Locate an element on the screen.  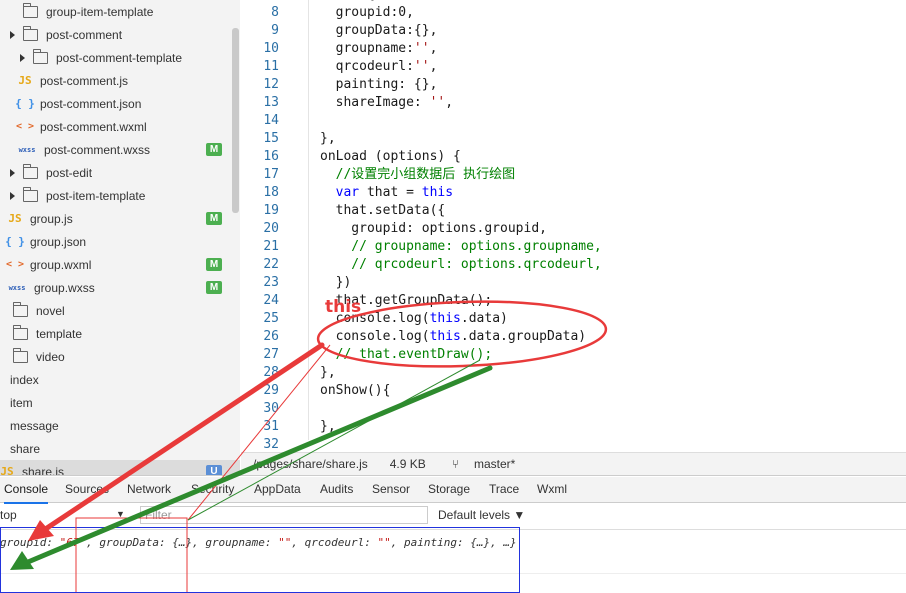
line-number: 18 is located at coordinates (271, 192).